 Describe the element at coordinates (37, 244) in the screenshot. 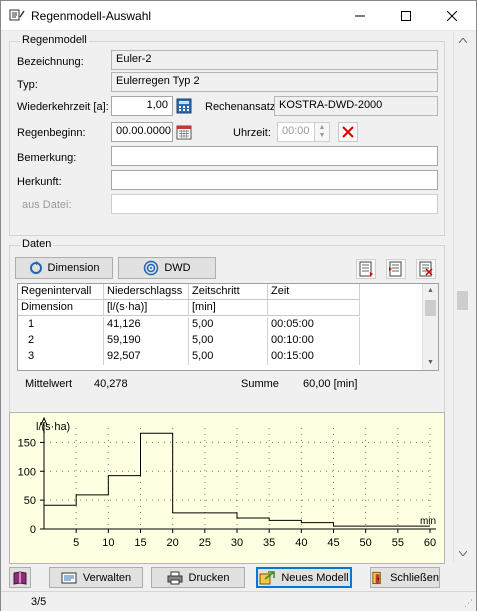

I see `daten-group-label: Daten` at that location.